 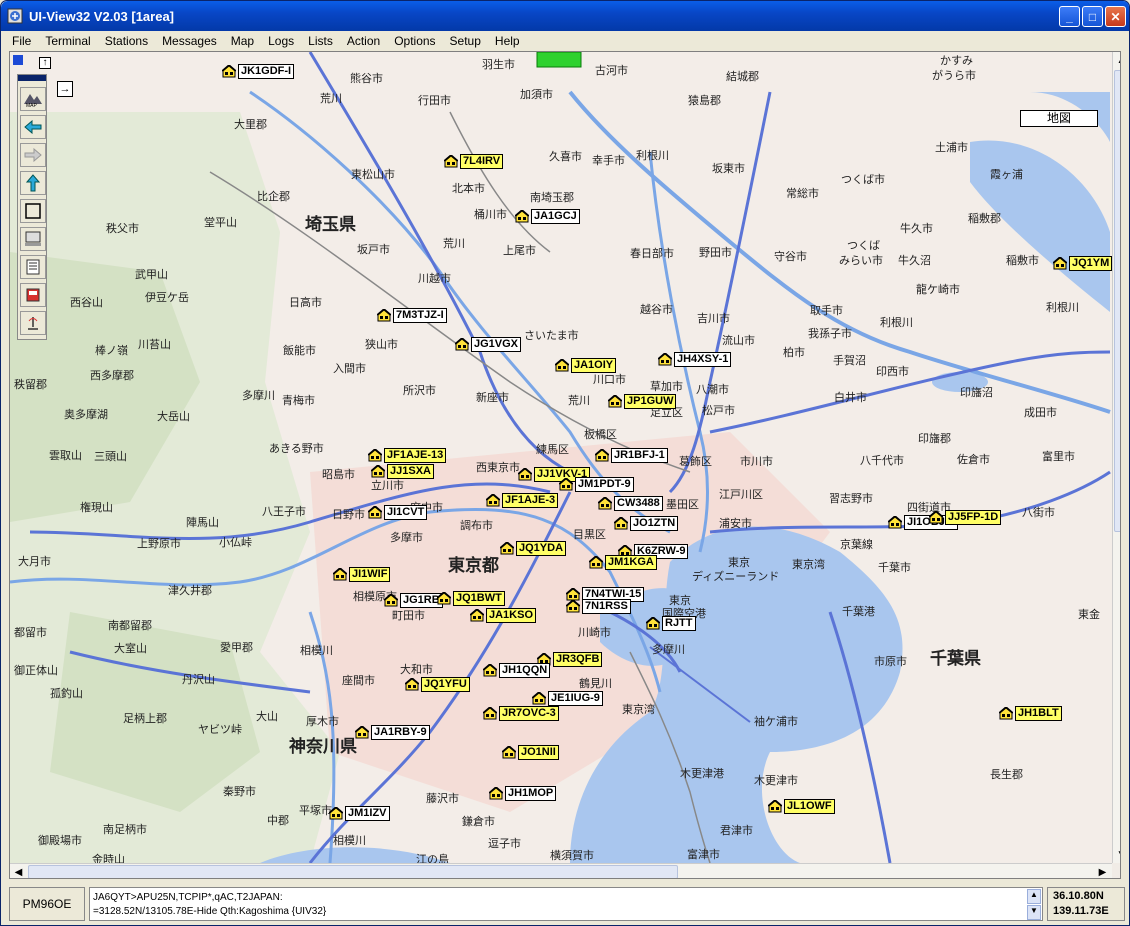 What do you see at coordinates (367, 813) in the screenshot?
I see `station-callsign-label: JM1IZV` at bounding box center [367, 813].